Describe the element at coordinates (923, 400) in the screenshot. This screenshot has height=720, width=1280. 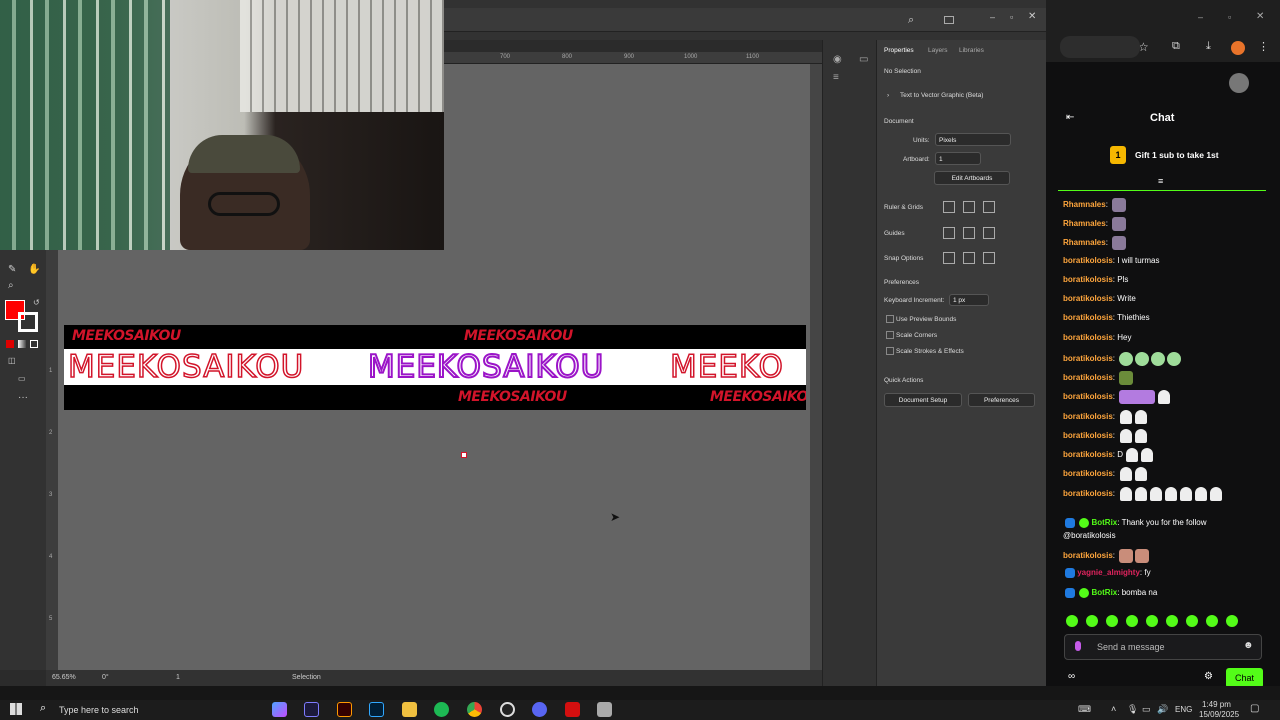
I see `document-setup-button: Document Setup` at that location.